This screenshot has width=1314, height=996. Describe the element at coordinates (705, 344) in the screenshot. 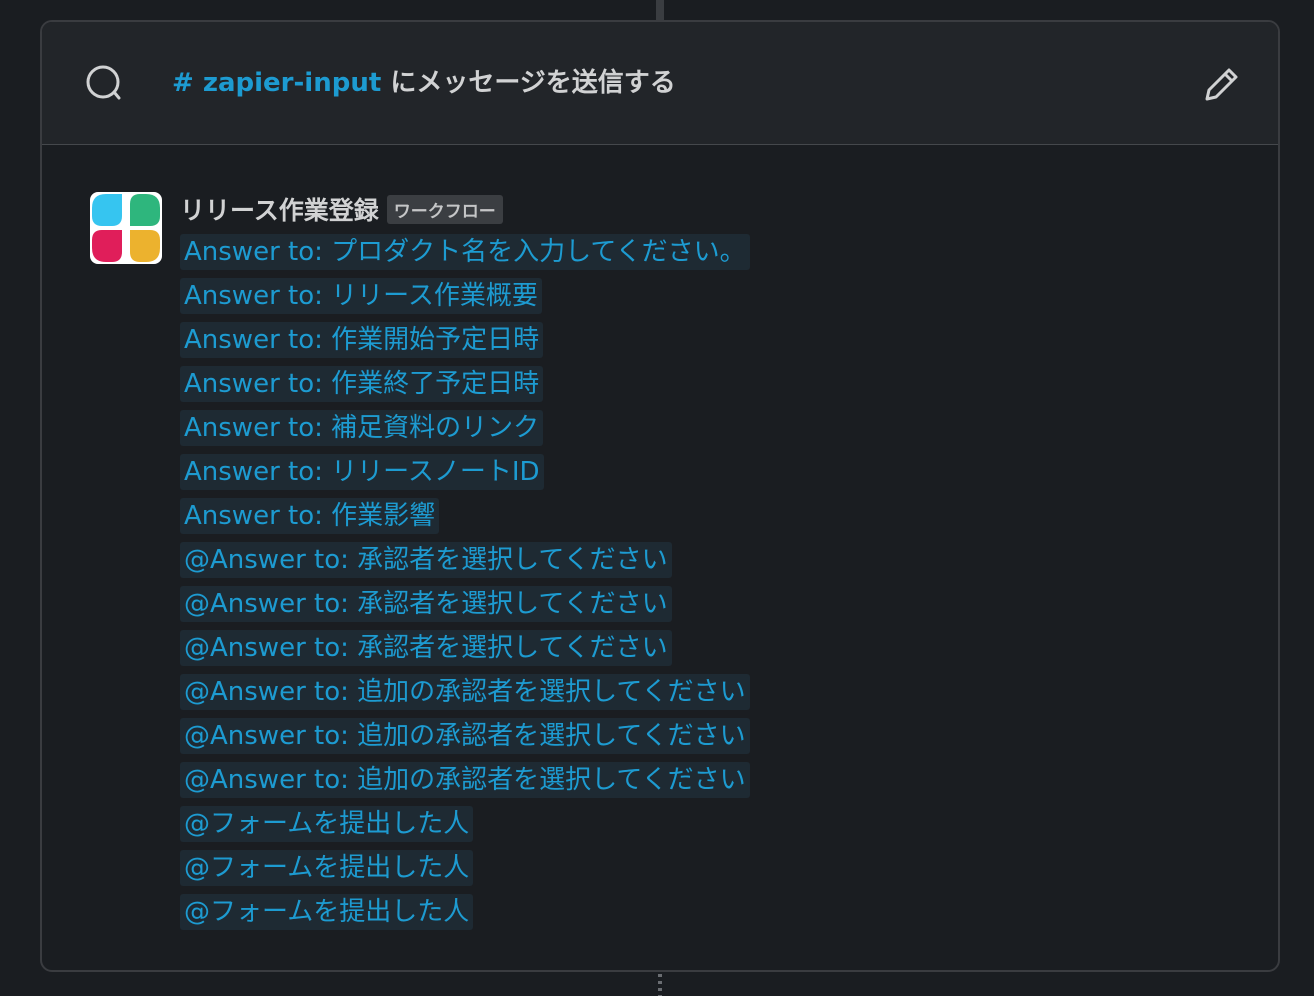

I see `message-line: Answer to: 作業開始予定日時` at that location.